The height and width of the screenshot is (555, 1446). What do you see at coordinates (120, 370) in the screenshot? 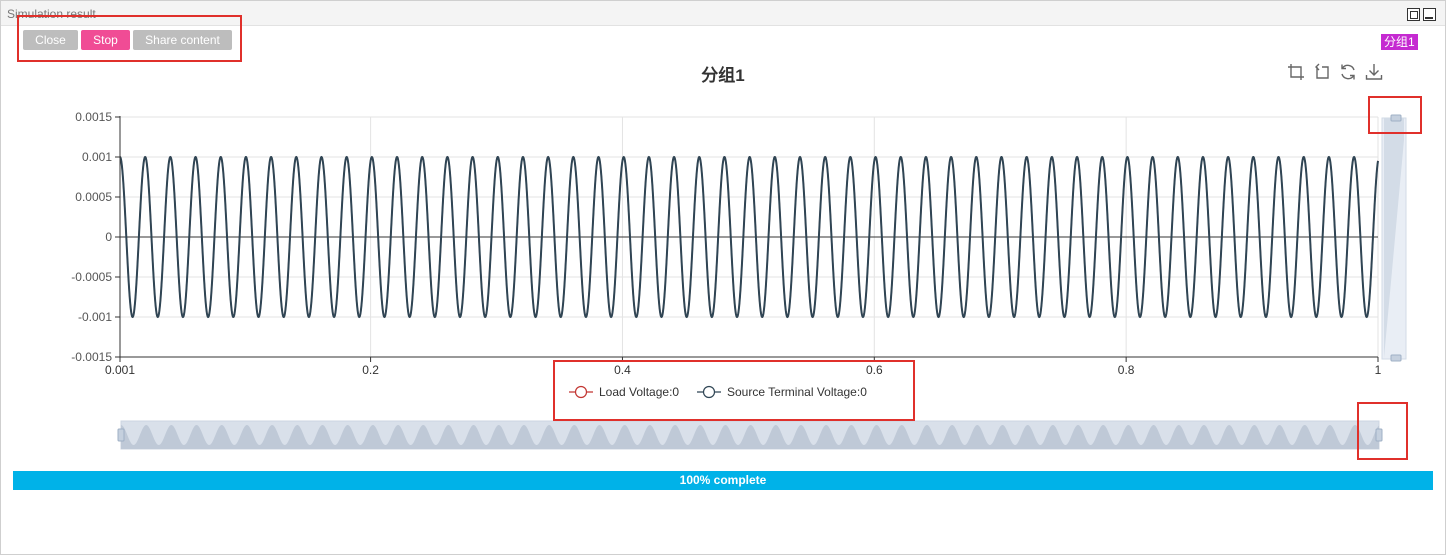
I see `x-tick-label: 0.001` at bounding box center [120, 370].